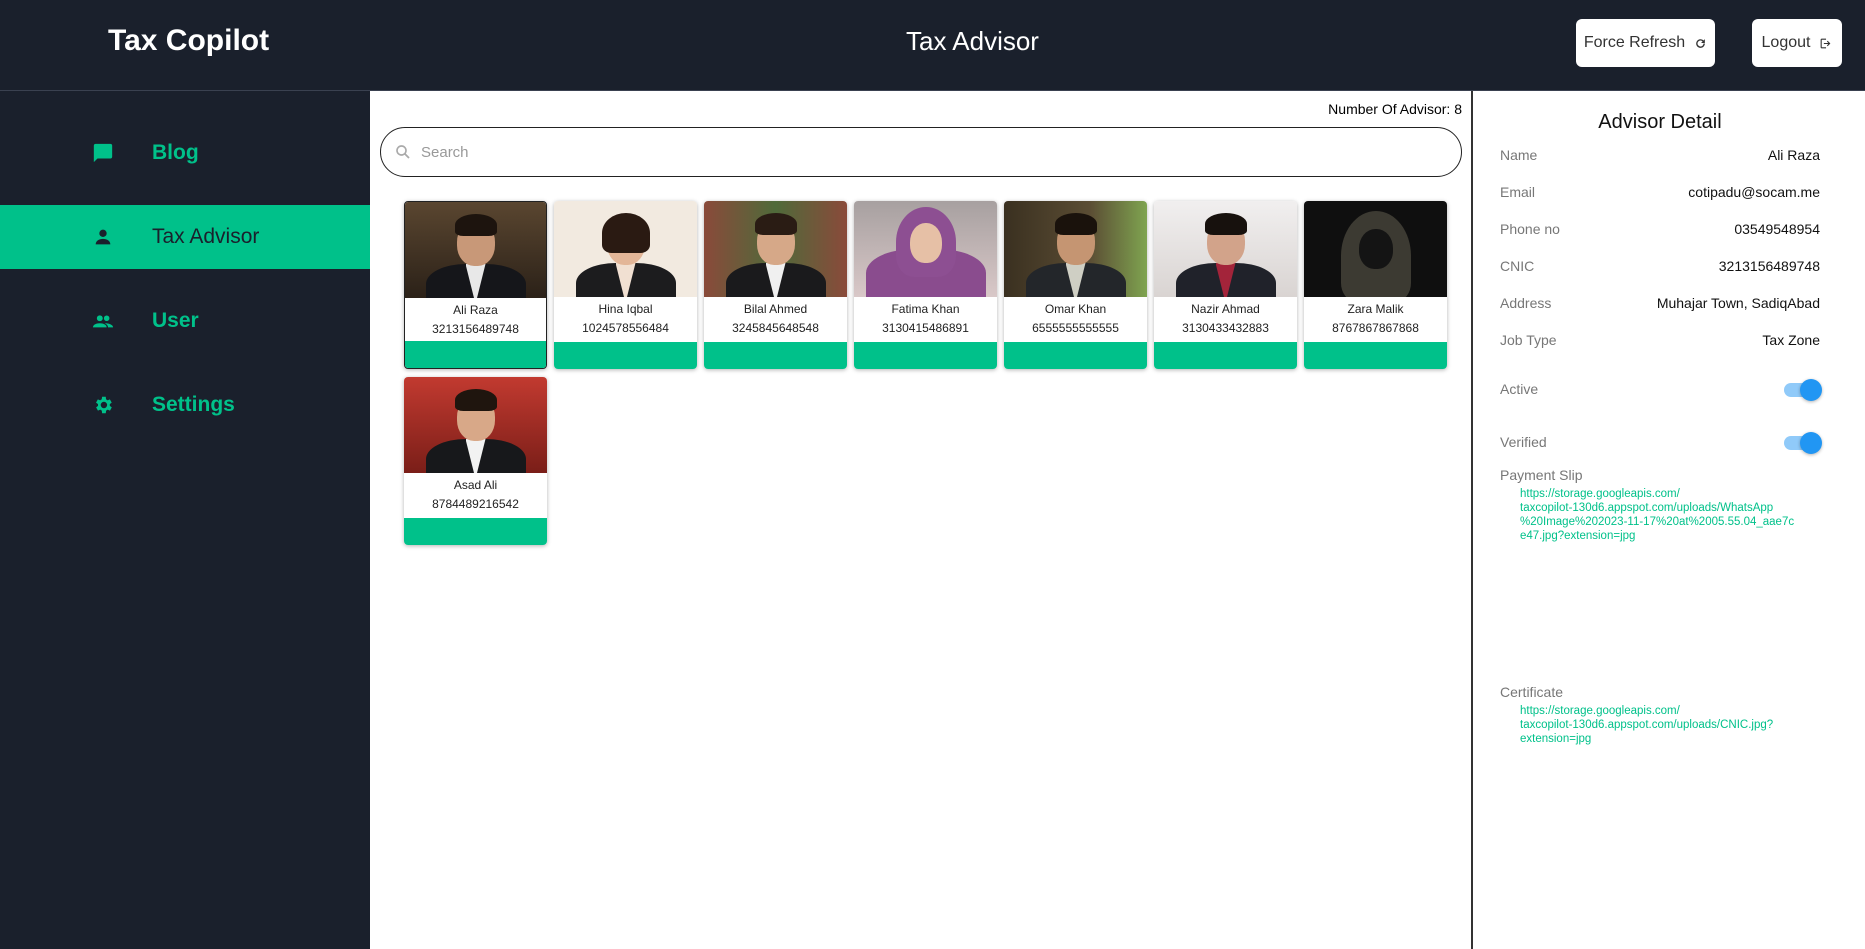 This screenshot has width=1865, height=949. I want to click on detail-key: Job Type, so click(1528, 340).